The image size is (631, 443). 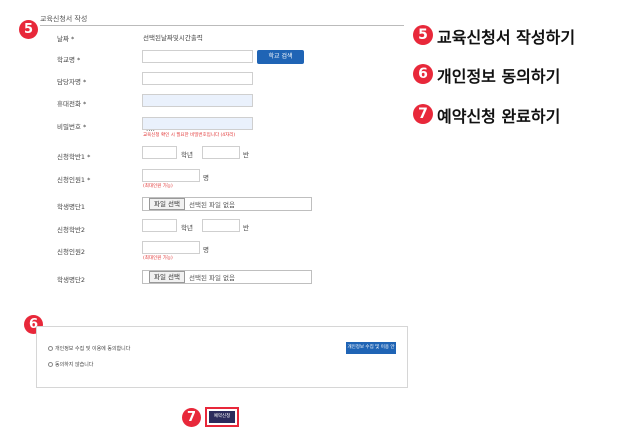 I want to click on list1-file-status: 선택된 파일 없음, so click(x=212, y=205).